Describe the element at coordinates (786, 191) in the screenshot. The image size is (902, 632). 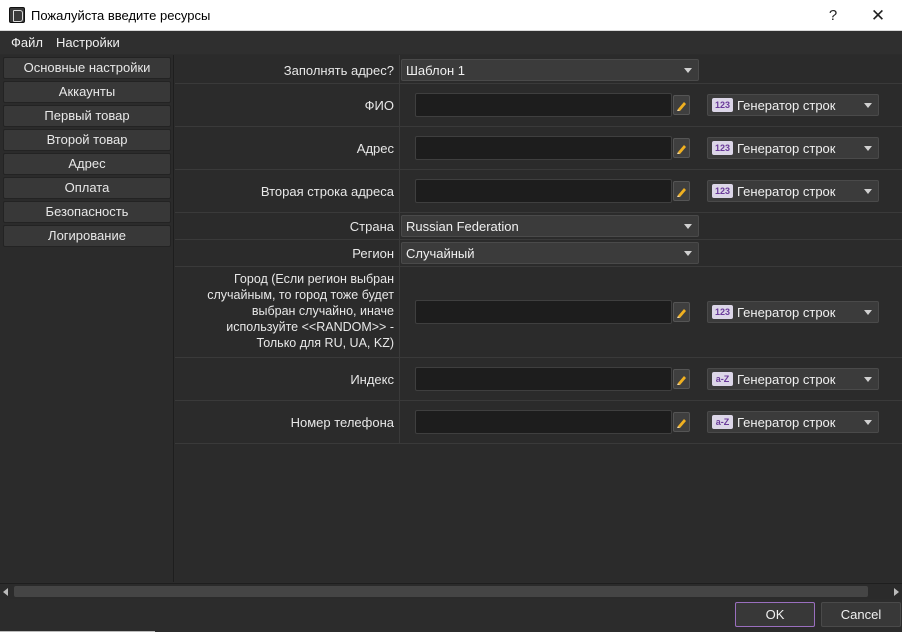
I see `address2-generator-value: Генератор строк` at that location.